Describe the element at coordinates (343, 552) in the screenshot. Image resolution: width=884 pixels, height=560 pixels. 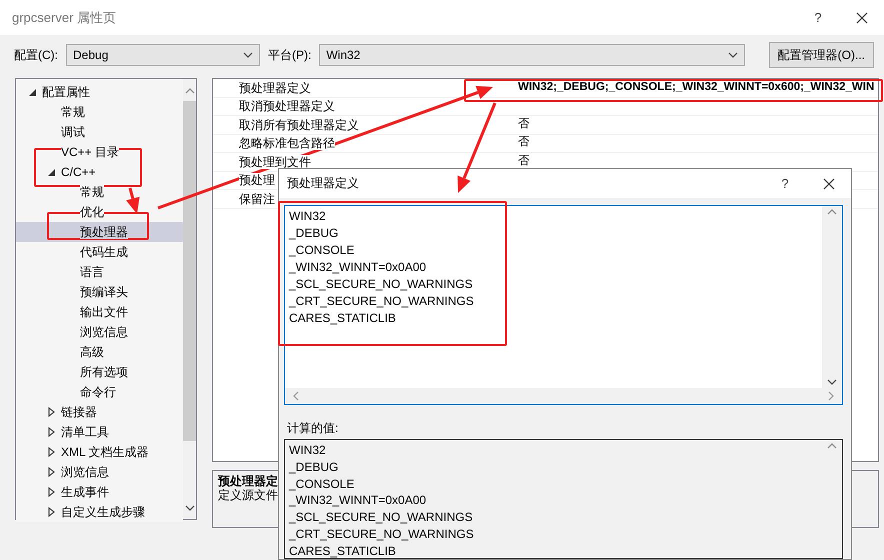
I see `computed-line: CARES_STATICLIB` at that location.